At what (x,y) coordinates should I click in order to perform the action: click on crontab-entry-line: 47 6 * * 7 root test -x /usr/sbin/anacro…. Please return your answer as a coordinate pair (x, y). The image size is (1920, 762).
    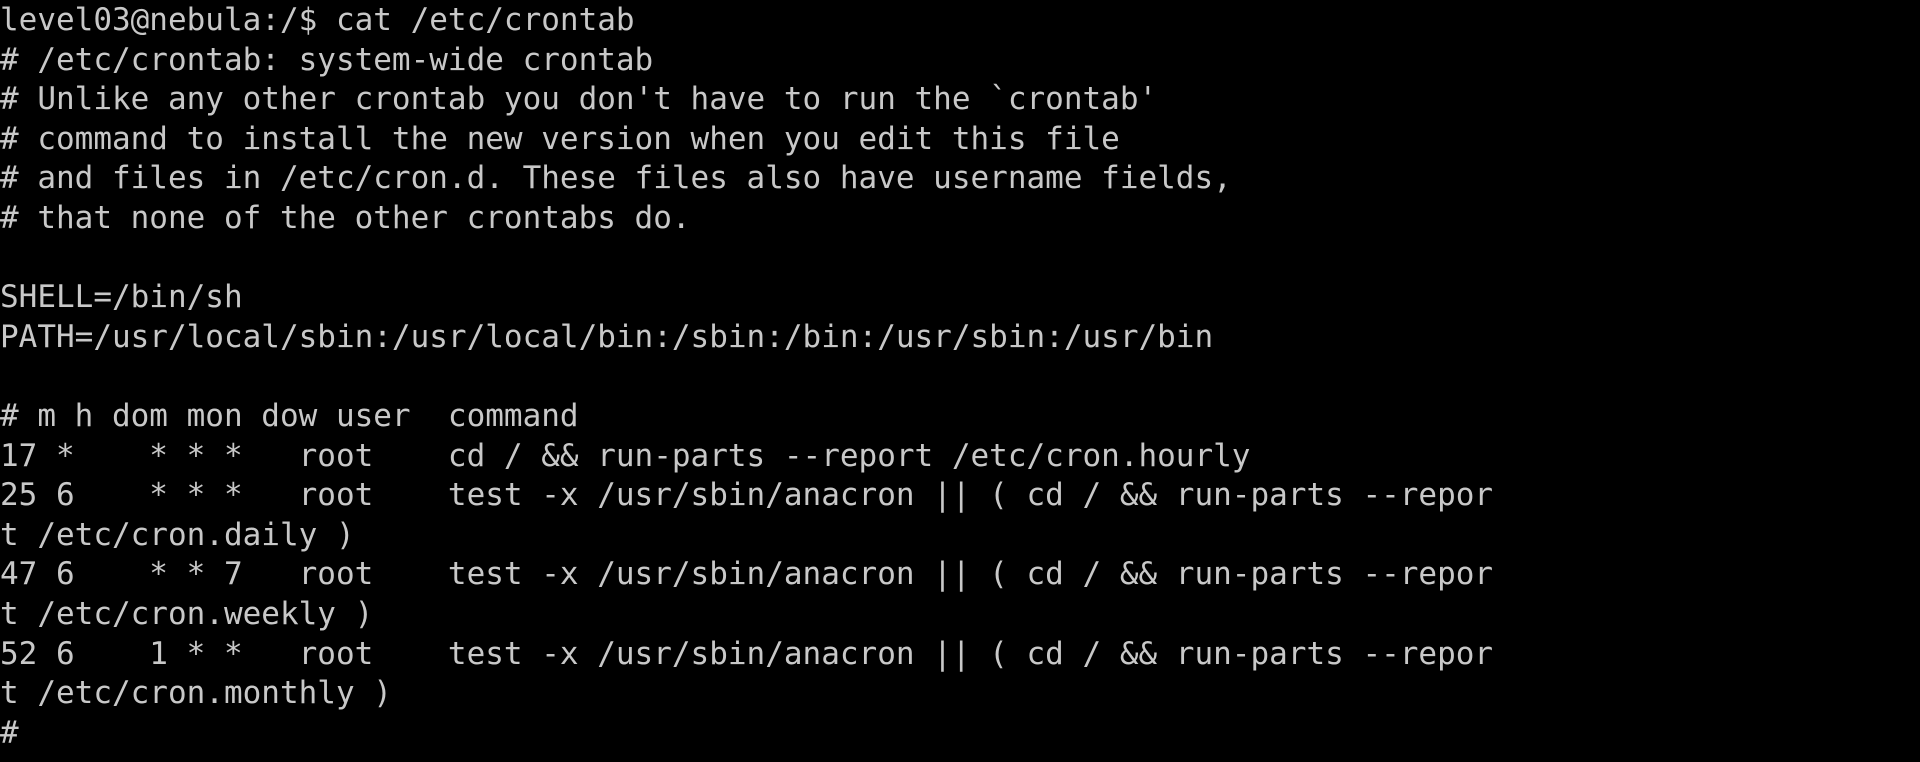
    Looking at the image, I should click on (747, 574).